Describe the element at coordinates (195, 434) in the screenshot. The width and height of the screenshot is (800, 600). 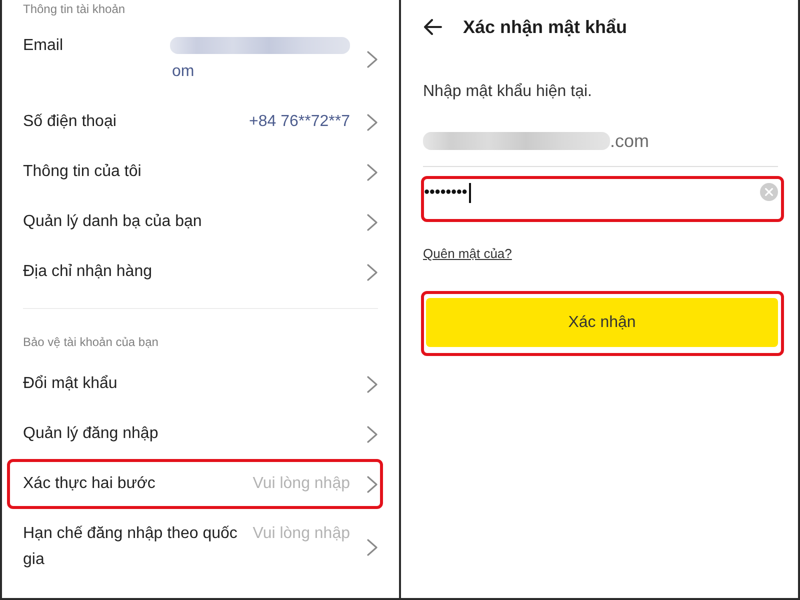
I see `settings-row: Quản lý đăng nhập` at that location.